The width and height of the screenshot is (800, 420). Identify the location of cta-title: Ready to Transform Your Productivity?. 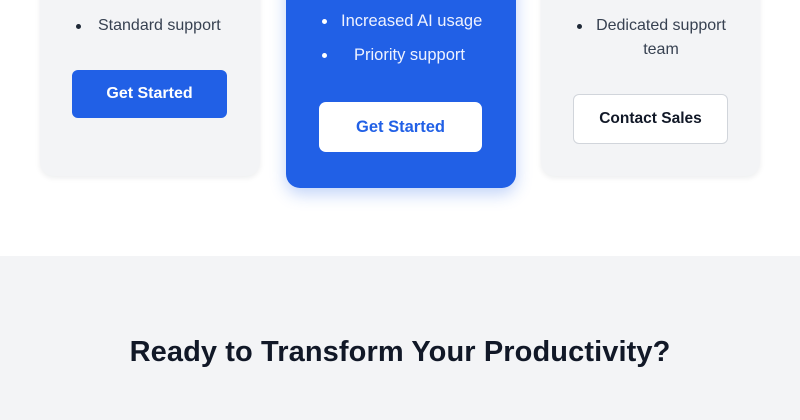
(400, 352).